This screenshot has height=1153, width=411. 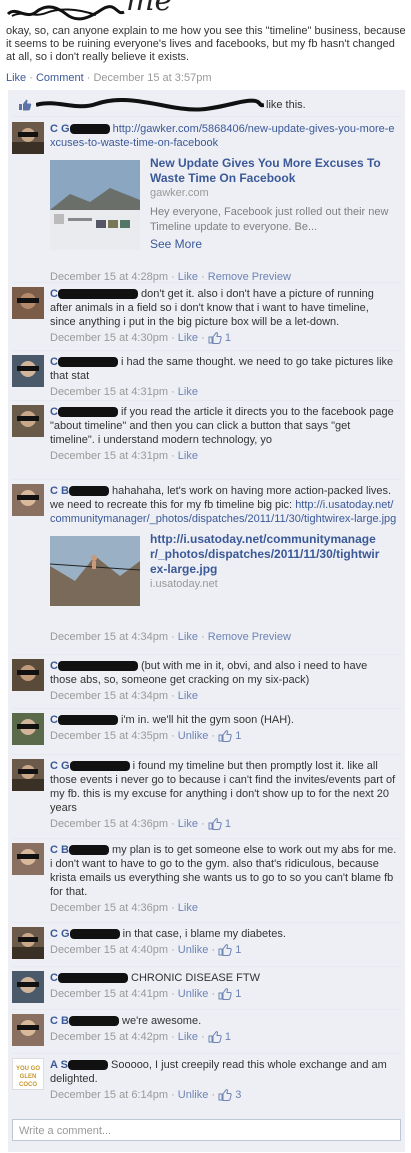 What do you see at coordinates (79, 1065) in the screenshot?
I see `comment-author: A S` at bounding box center [79, 1065].